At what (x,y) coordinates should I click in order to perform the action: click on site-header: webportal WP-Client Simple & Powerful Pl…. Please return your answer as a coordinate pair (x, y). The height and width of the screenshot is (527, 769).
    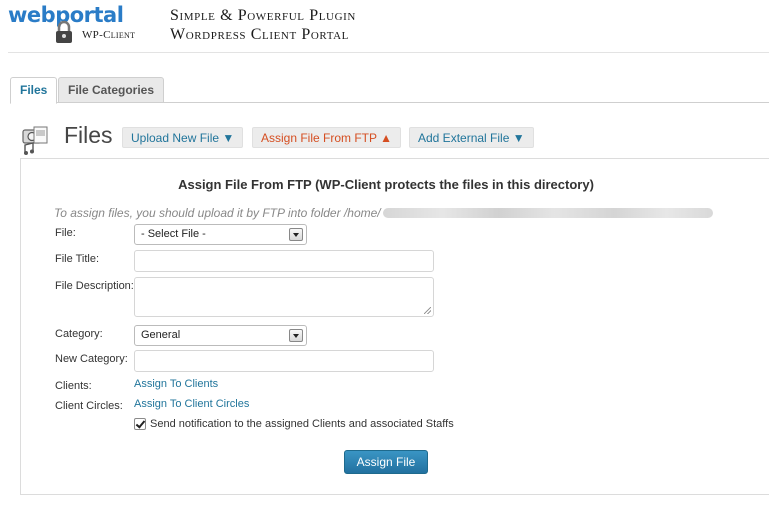
    Looking at the image, I should click on (384, 26).